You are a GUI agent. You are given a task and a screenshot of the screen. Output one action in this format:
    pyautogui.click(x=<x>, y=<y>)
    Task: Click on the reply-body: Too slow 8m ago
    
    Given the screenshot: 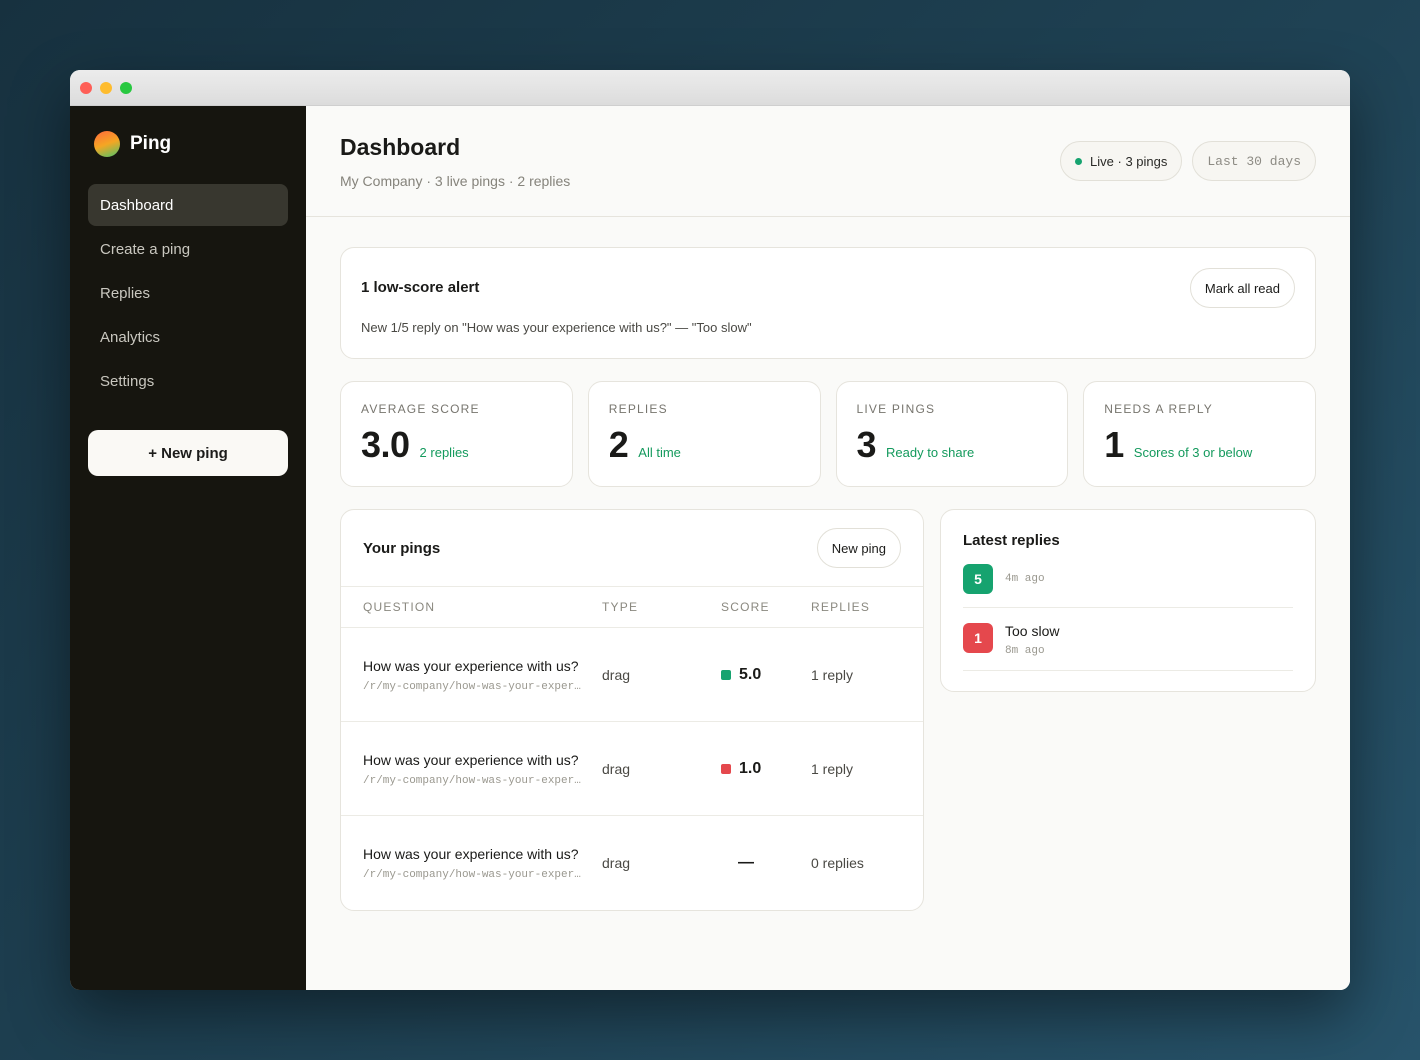 What is the action you would take?
    pyautogui.click(x=1032, y=640)
    